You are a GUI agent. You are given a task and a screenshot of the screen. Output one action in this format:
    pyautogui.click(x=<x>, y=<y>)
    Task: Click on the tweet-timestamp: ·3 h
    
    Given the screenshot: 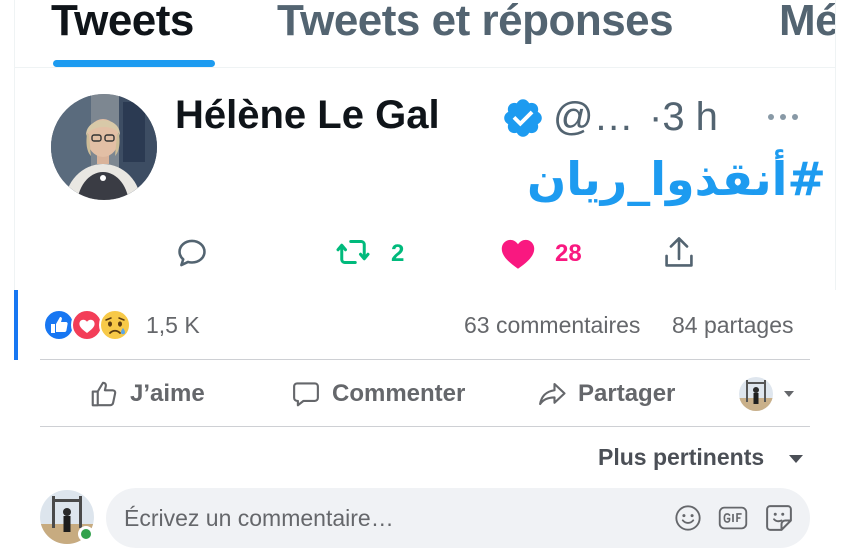 What is the action you would take?
    pyautogui.click(x=683, y=117)
    